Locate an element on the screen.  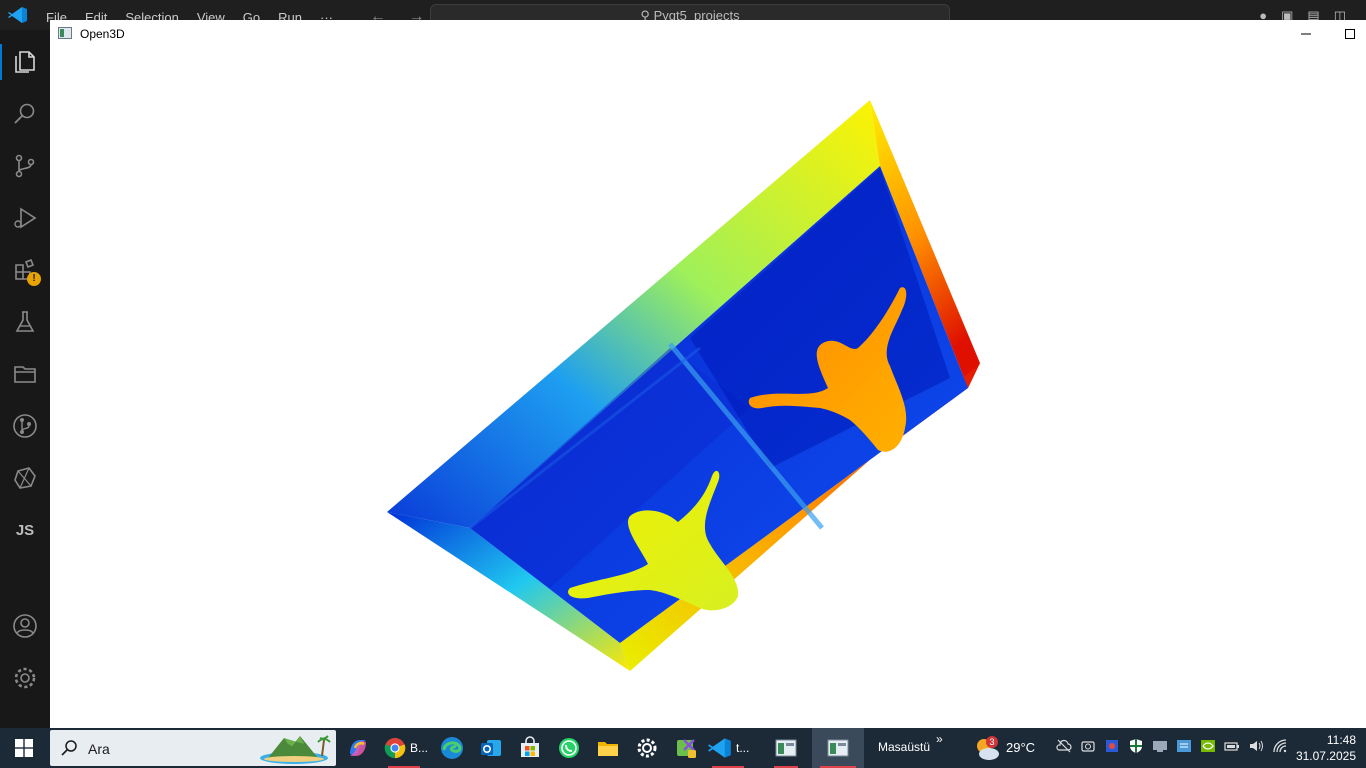
monitor-icon is located at coordinates (25, 478).